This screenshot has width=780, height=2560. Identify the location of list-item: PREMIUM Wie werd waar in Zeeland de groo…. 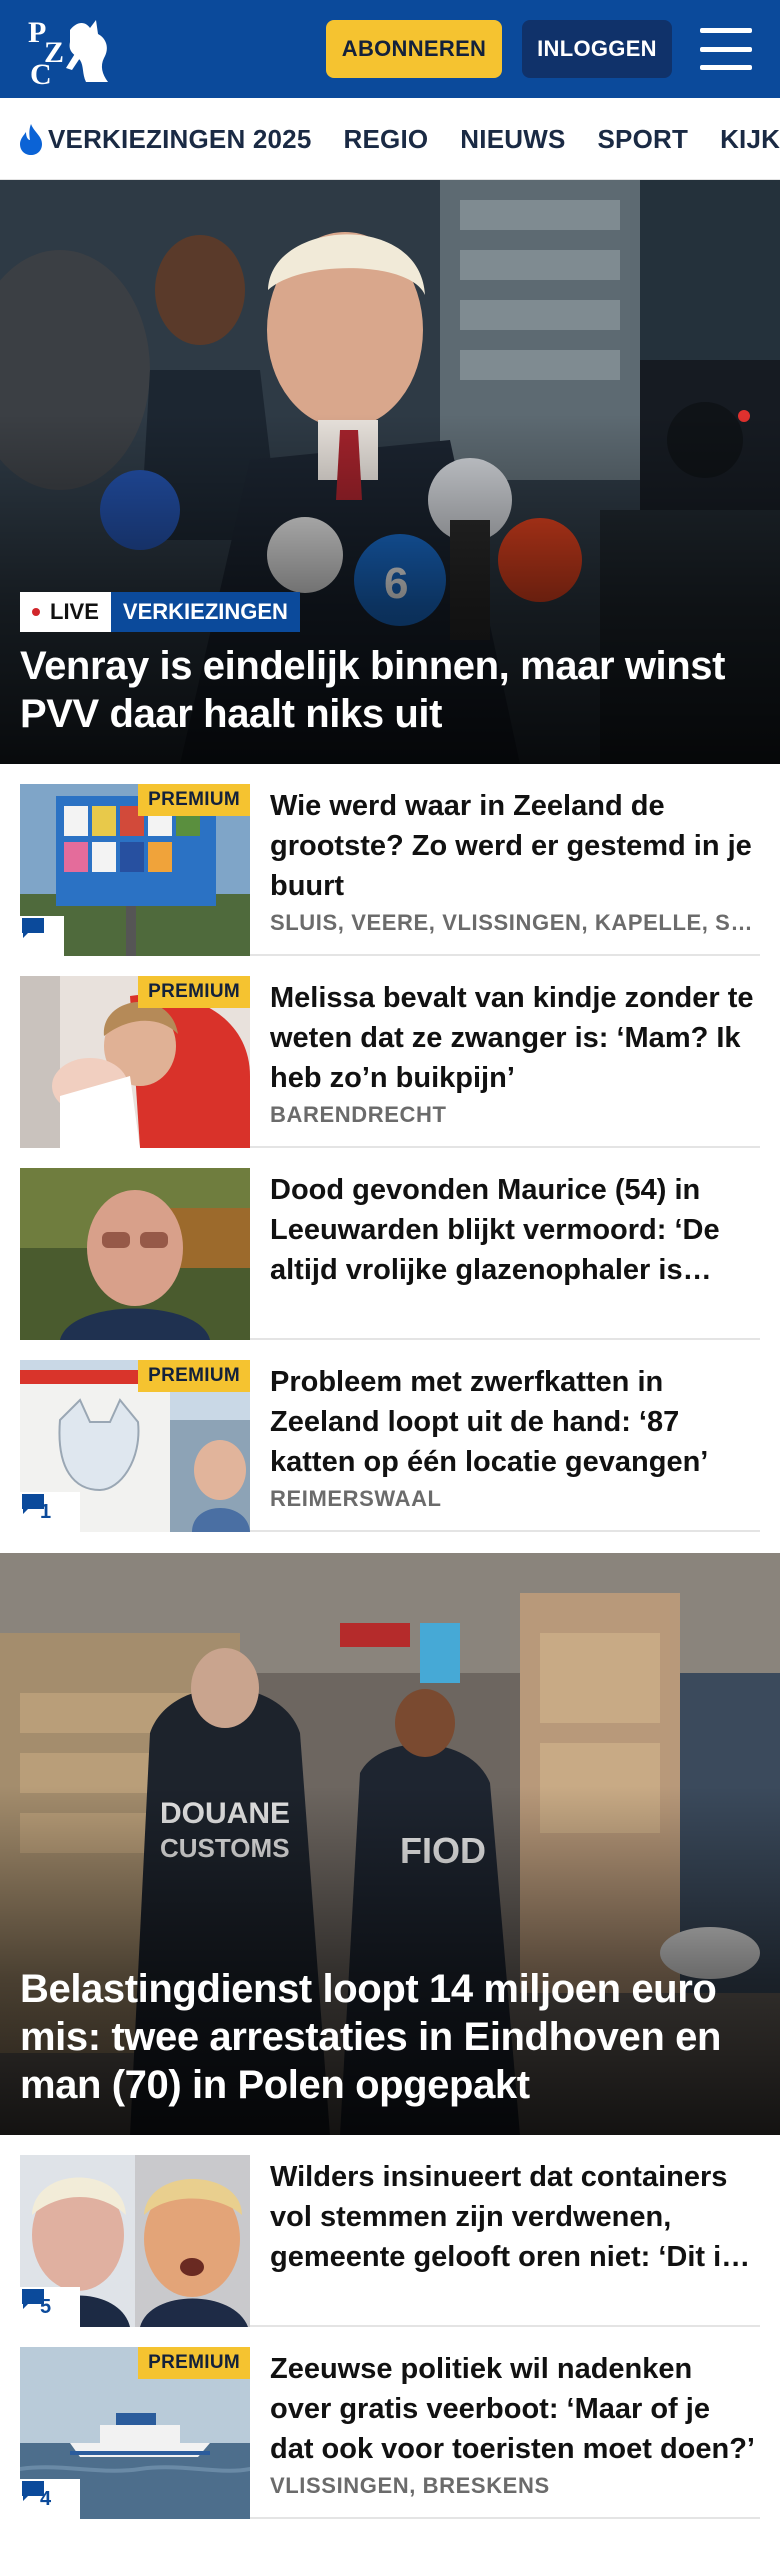
(390, 860).